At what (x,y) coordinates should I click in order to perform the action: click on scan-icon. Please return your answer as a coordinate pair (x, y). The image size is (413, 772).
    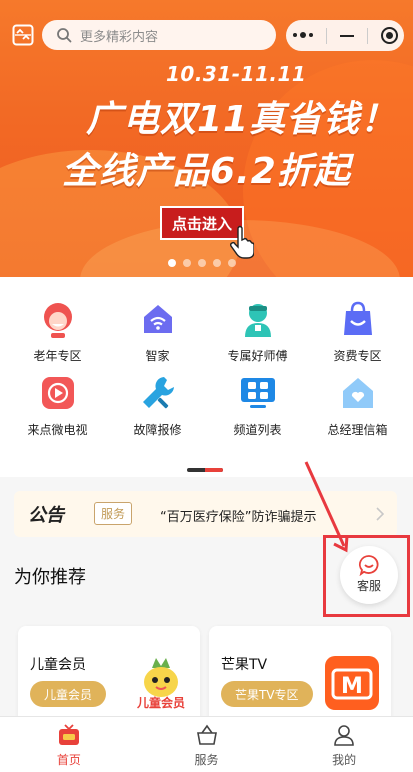
    Looking at the image, I should click on (23, 35).